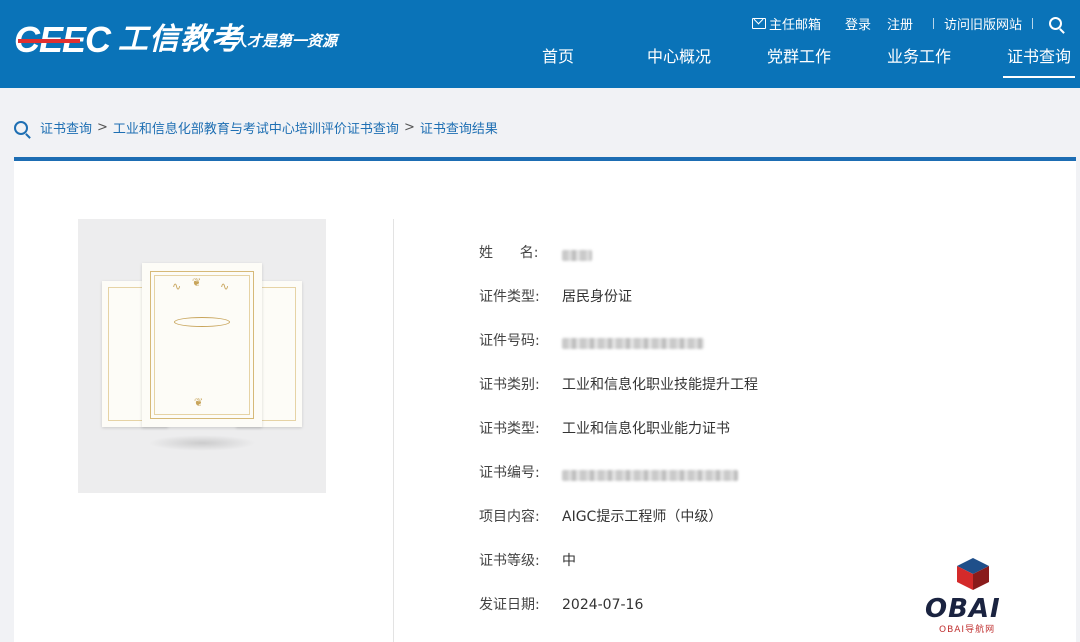 The image size is (1080, 642). I want to click on site-logo: CEEC 工信教考, so click(128, 40).